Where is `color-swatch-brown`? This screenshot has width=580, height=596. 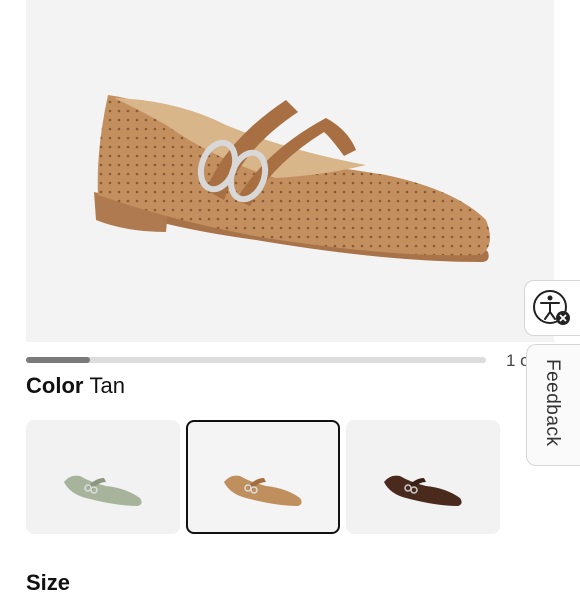 color-swatch-brown is located at coordinates (423, 477).